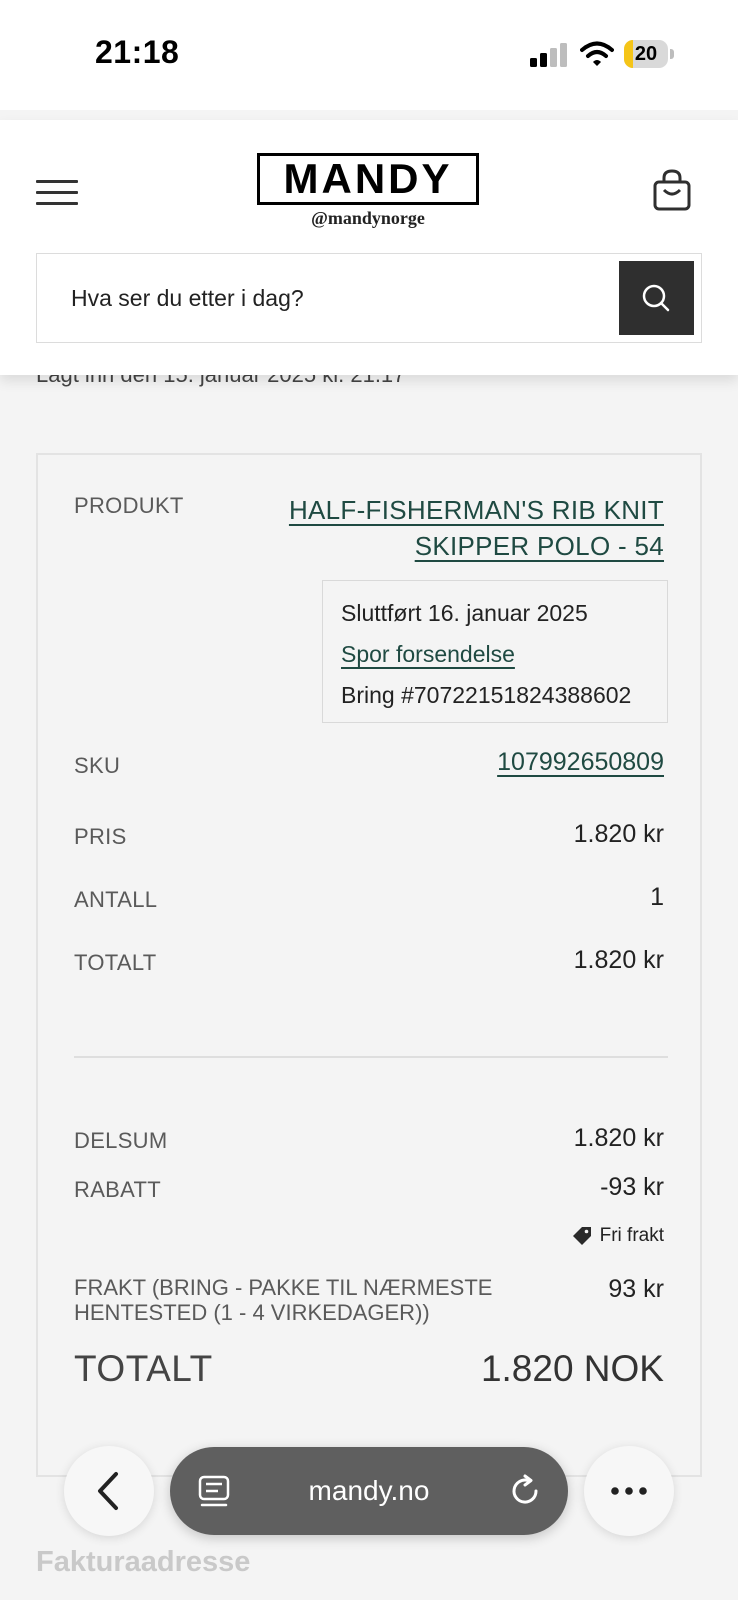 The height and width of the screenshot is (1600, 738). Describe the element at coordinates (100, 836) in the screenshot. I see `price-label: PRIS` at that location.